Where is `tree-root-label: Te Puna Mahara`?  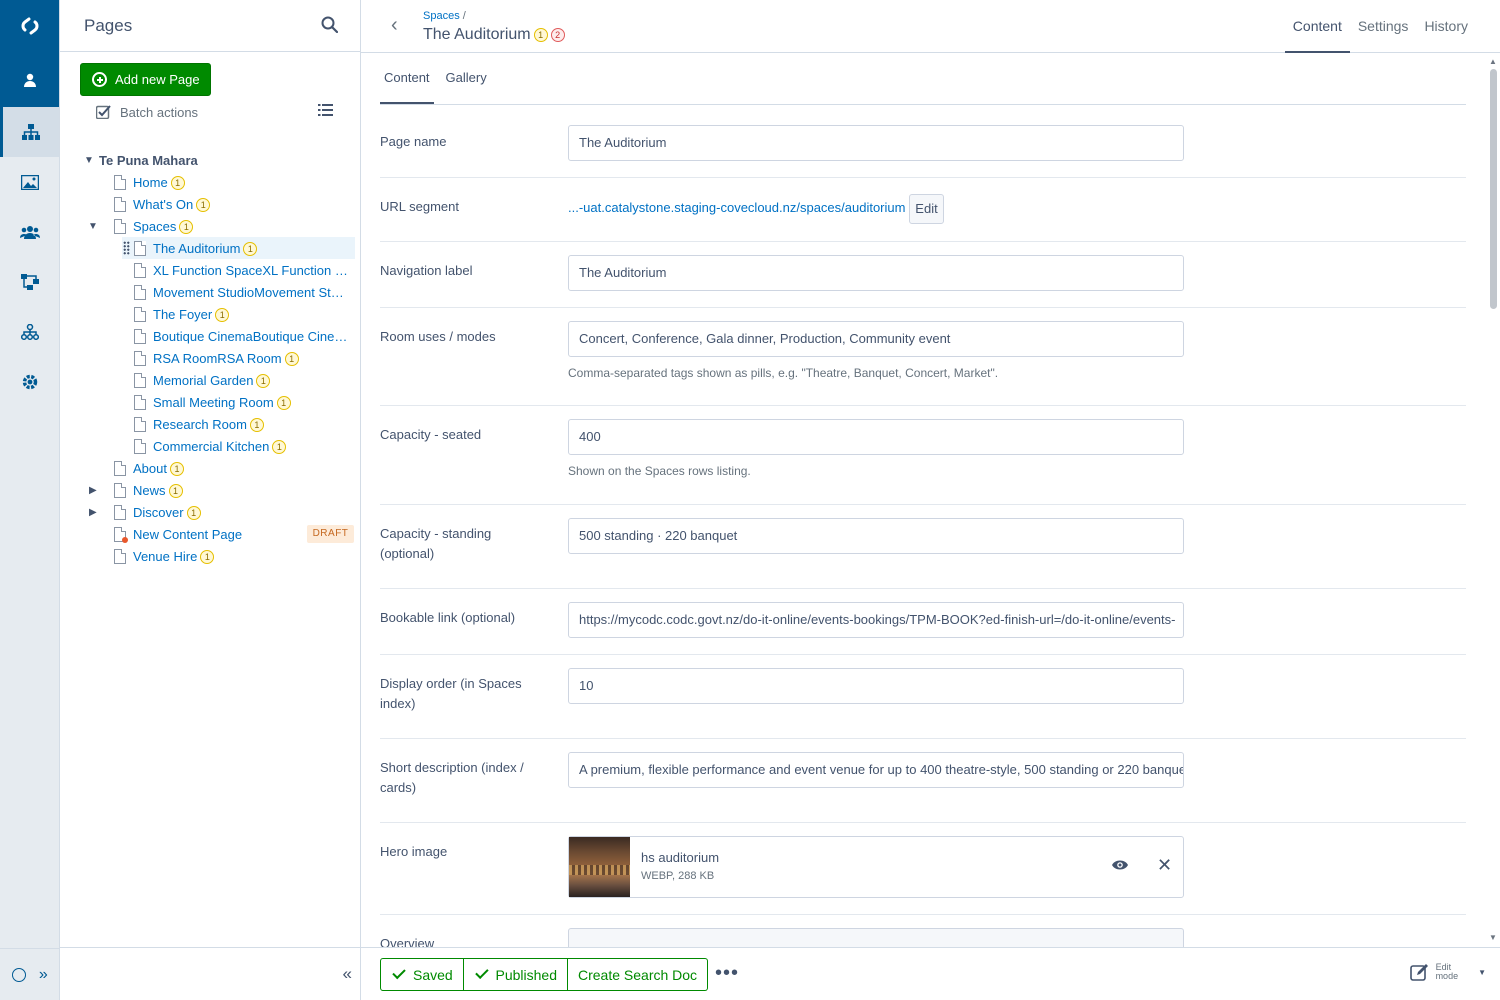 tree-root-label: Te Puna Mahara is located at coordinates (148, 160).